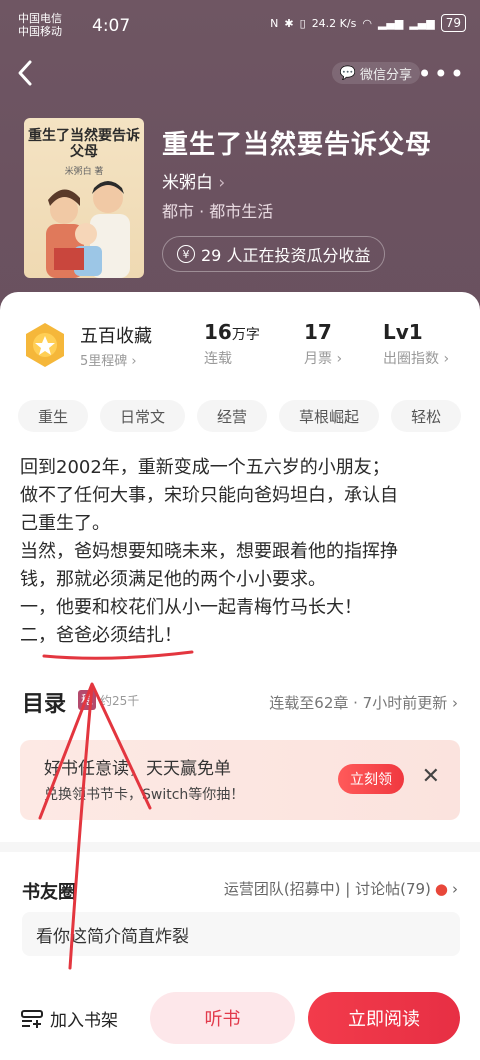 The width and height of the screenshot is (480, 1060). Describe the element at coordinates (403, 332) in the screenshot. I see `level-value: Lv1` at that location.